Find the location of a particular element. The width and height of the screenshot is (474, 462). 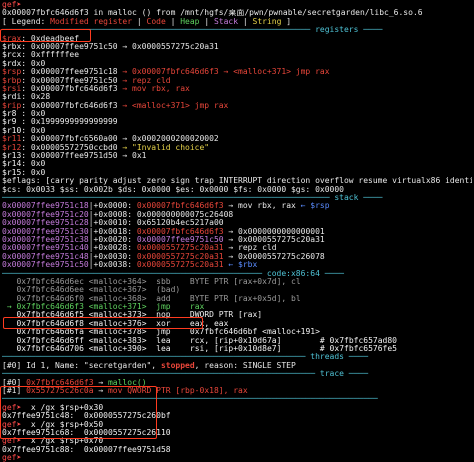

register-deref: → 0x0002000200020002 is located at coordinates (168, 139).